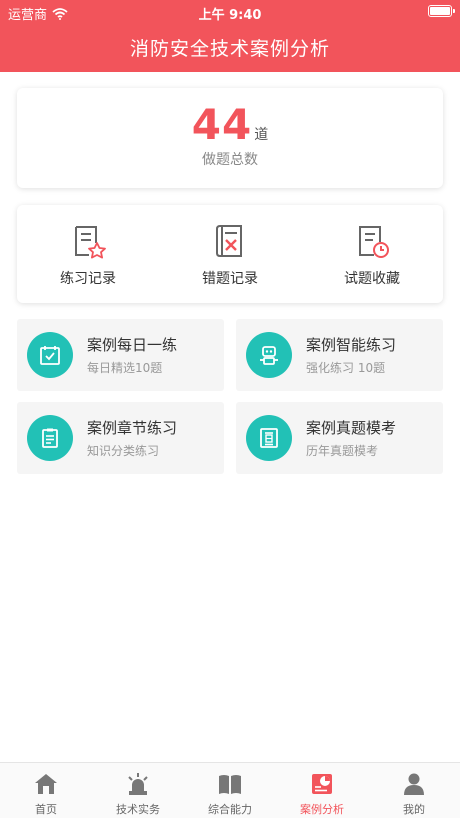 Image resolution: width=460 pixels, height=818 pixels. I want to click on daily-practice-tile: 案例每日一练 每日精选10题, so click(120, 355).